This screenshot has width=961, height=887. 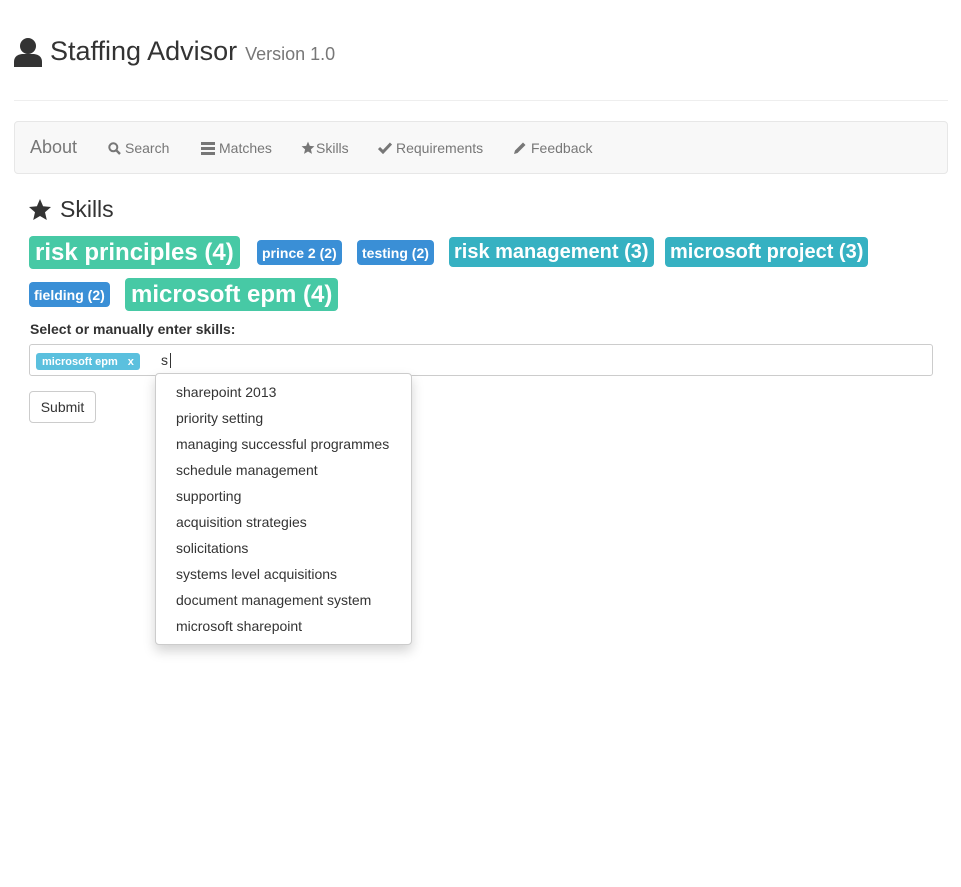 I want to click on skill-tag-microsoft-project: microsoft project (3), so click(x=767, y=252).